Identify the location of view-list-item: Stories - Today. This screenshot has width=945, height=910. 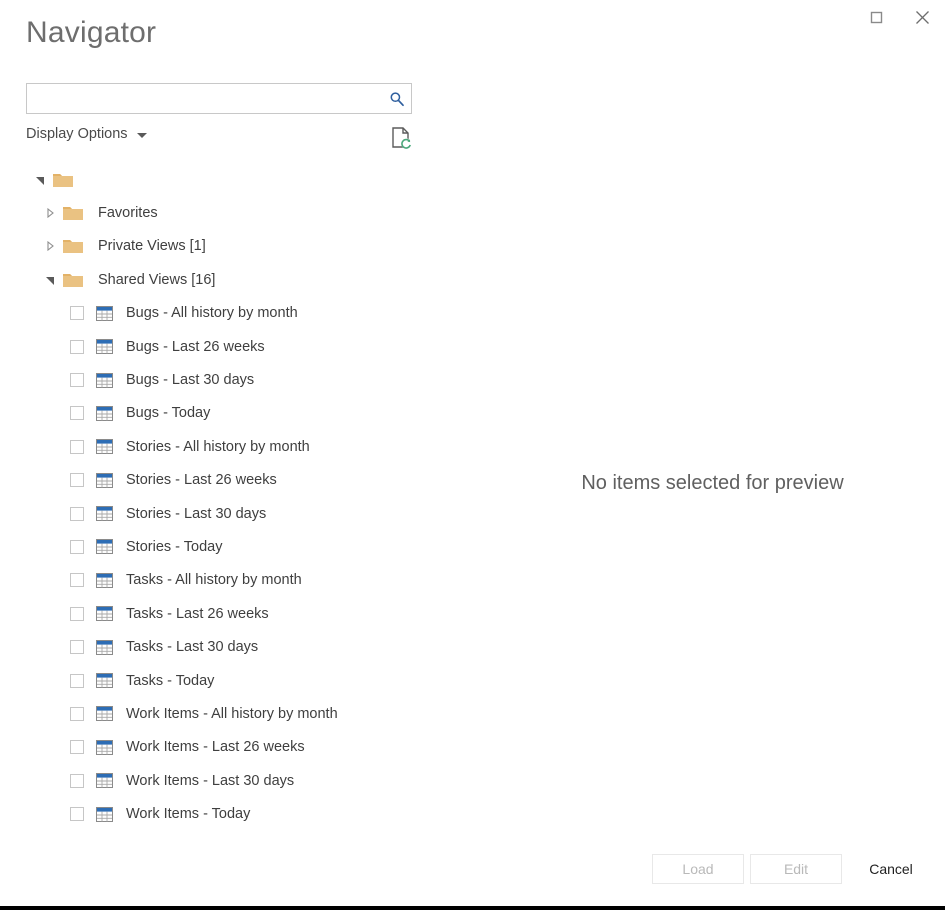
(240, 546).